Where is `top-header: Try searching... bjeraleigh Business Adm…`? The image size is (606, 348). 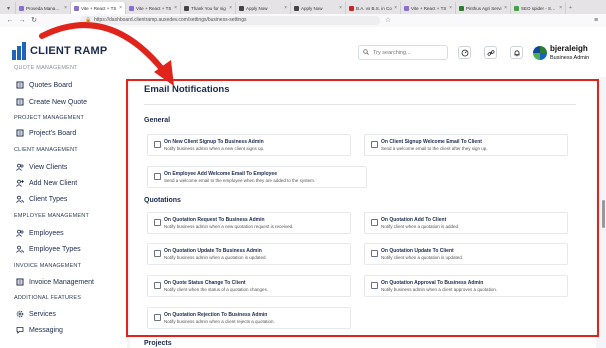 top-header: Try searching... bjeraleigh Business Adm… is located at coordinates (364, 52).